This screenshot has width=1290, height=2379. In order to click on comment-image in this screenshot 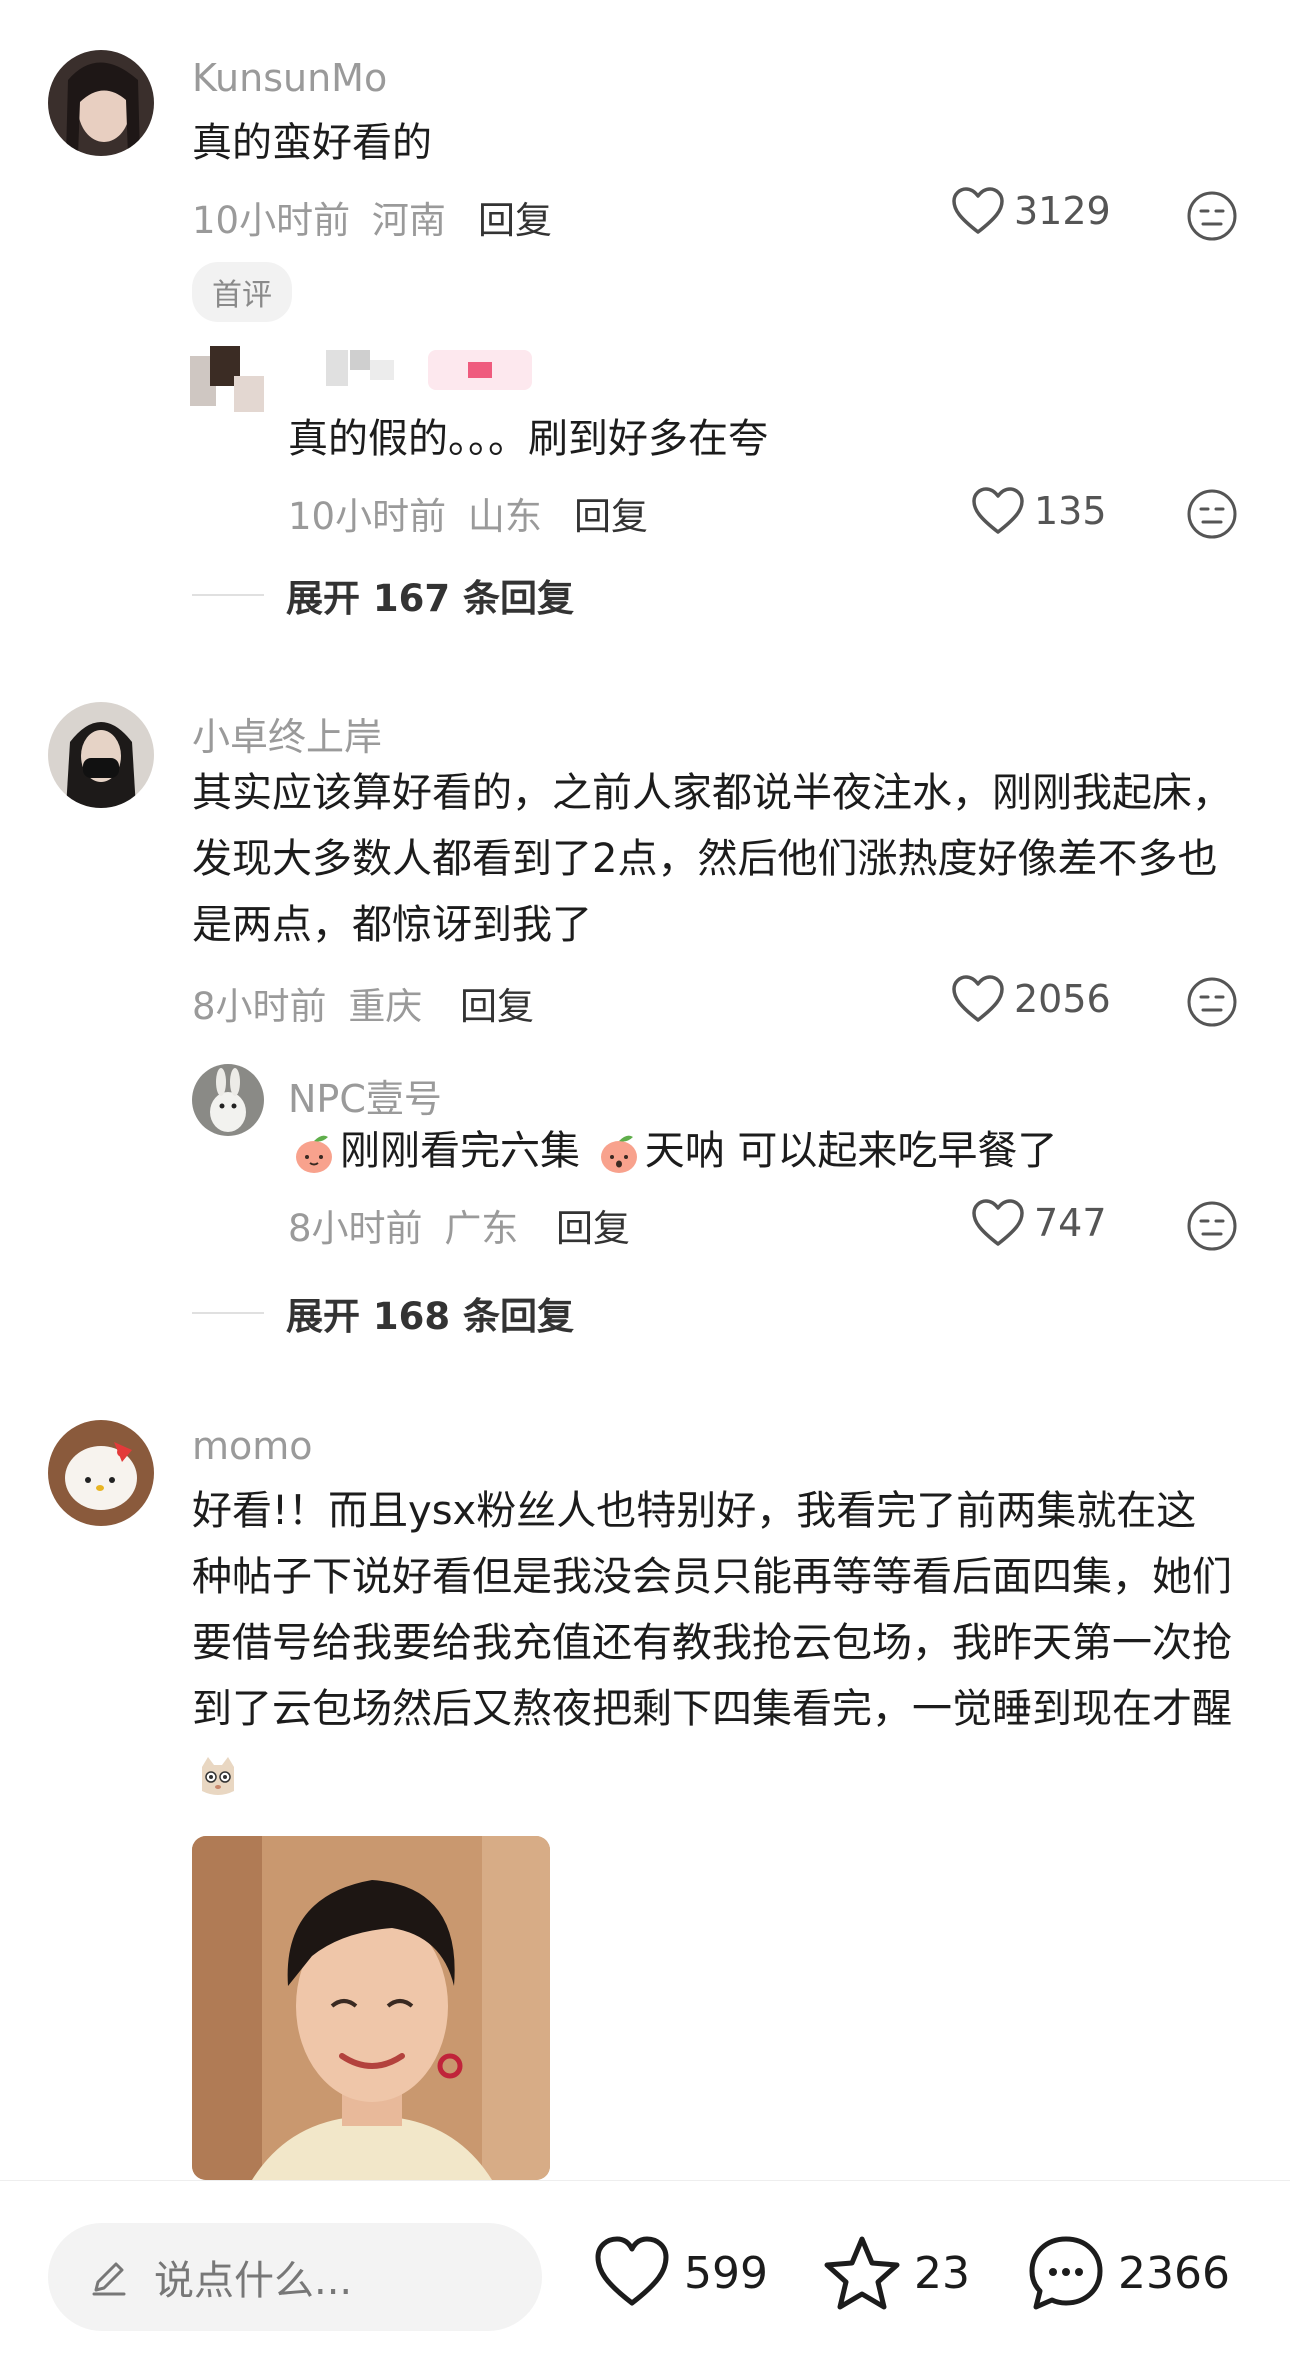, I will do `click(371, 2008)`.